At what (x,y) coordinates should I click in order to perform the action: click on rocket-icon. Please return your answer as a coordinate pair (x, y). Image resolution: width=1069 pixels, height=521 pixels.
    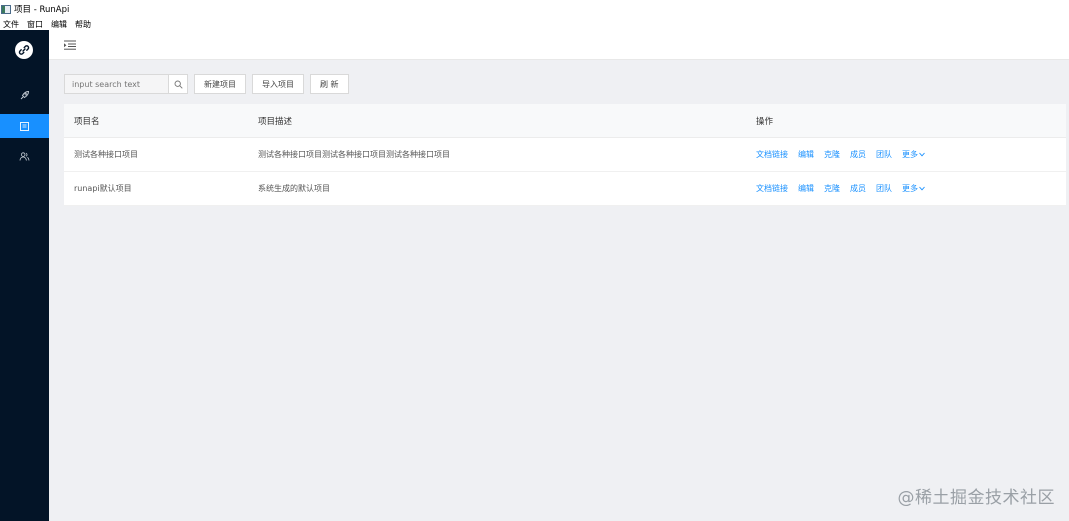
    Looking at the image, I should click on (24, 94).